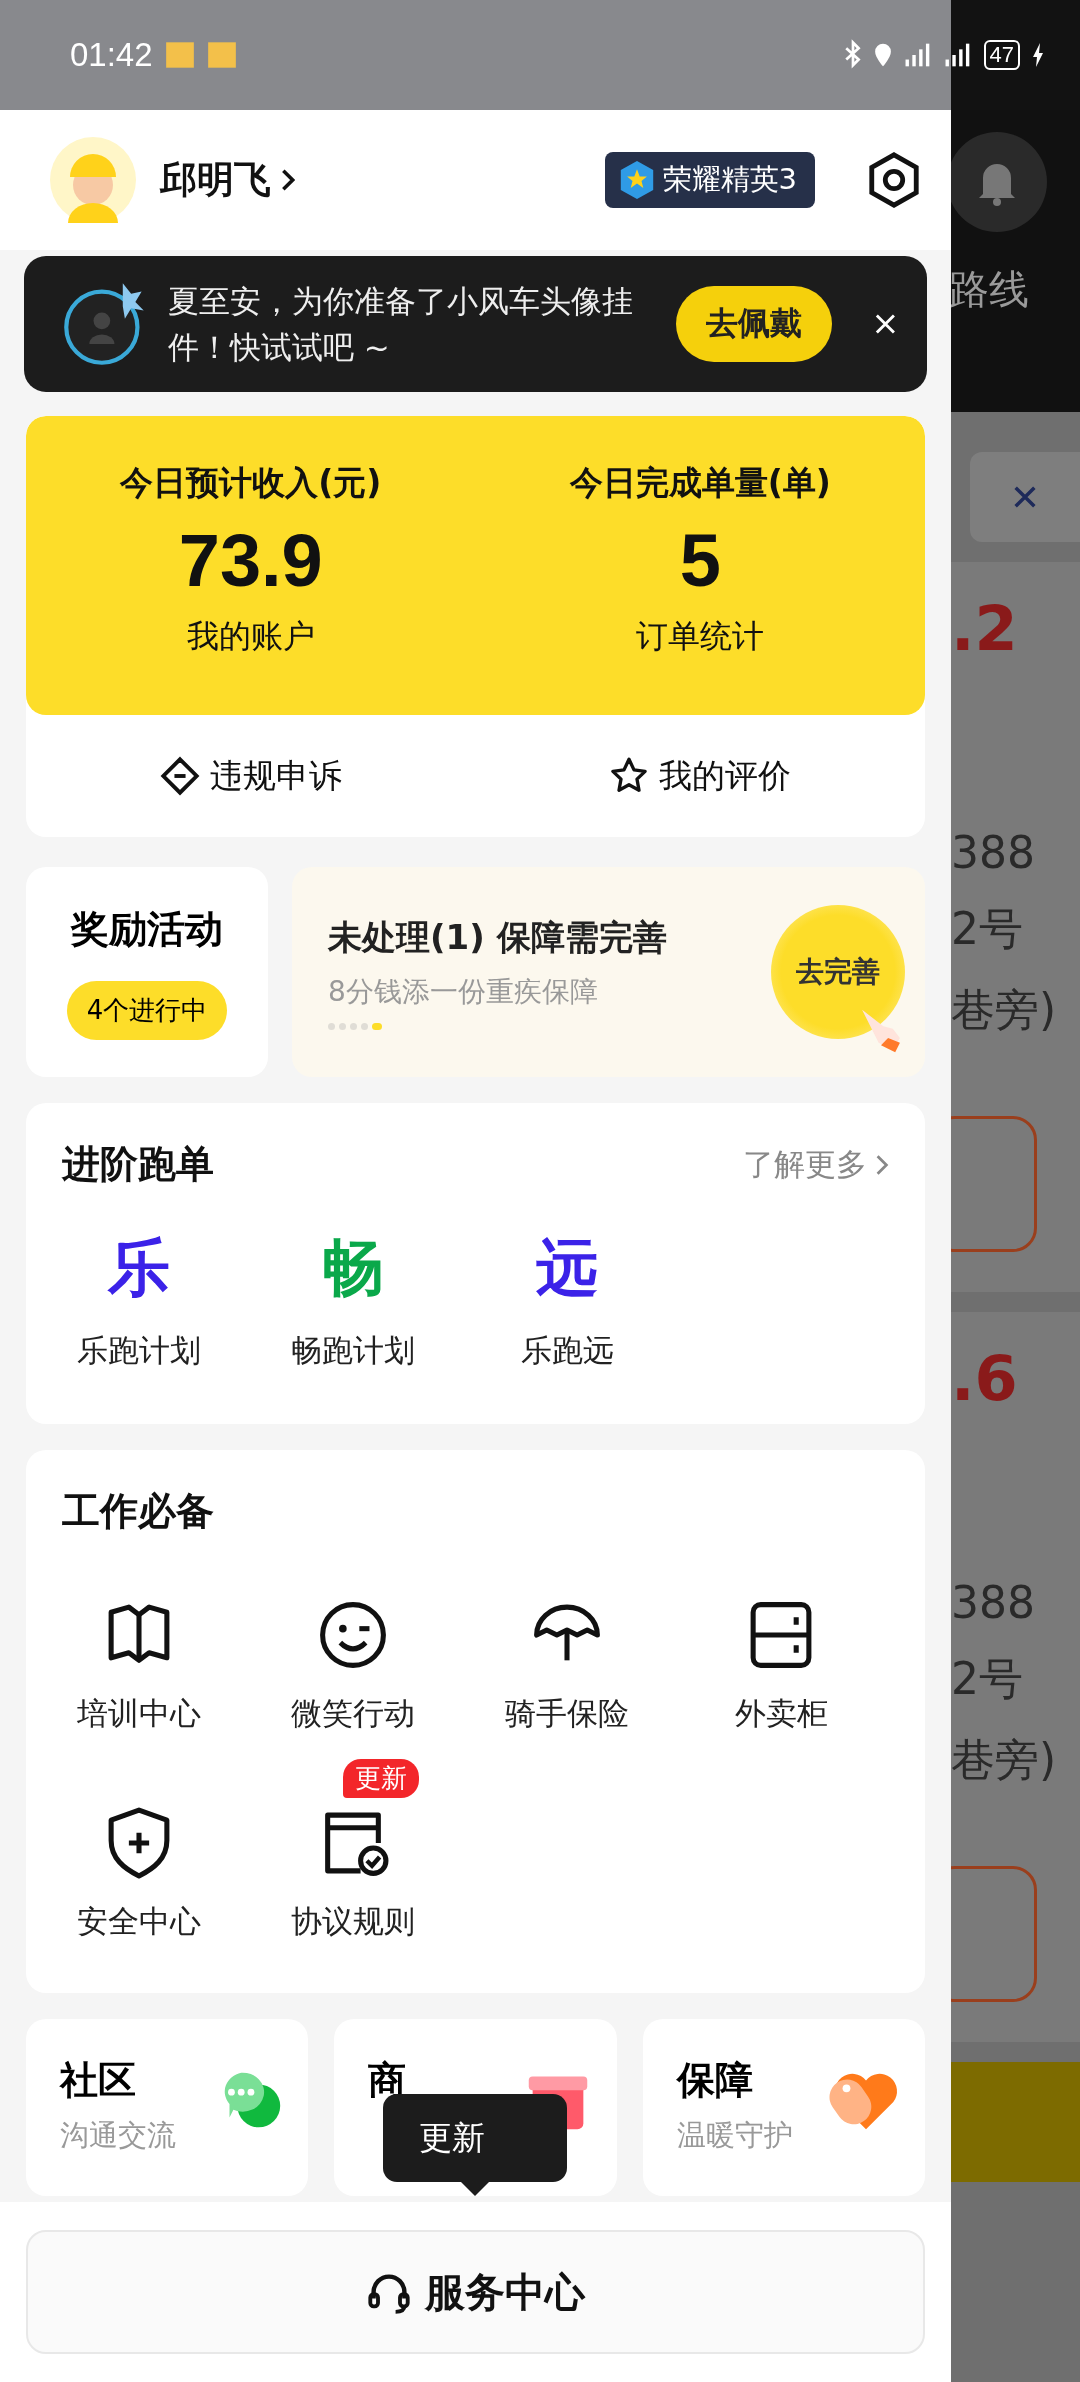 The height and width of the screenshot is (2382, 1080). I want to click on stat-link: 订单统计, so click(700, 637).